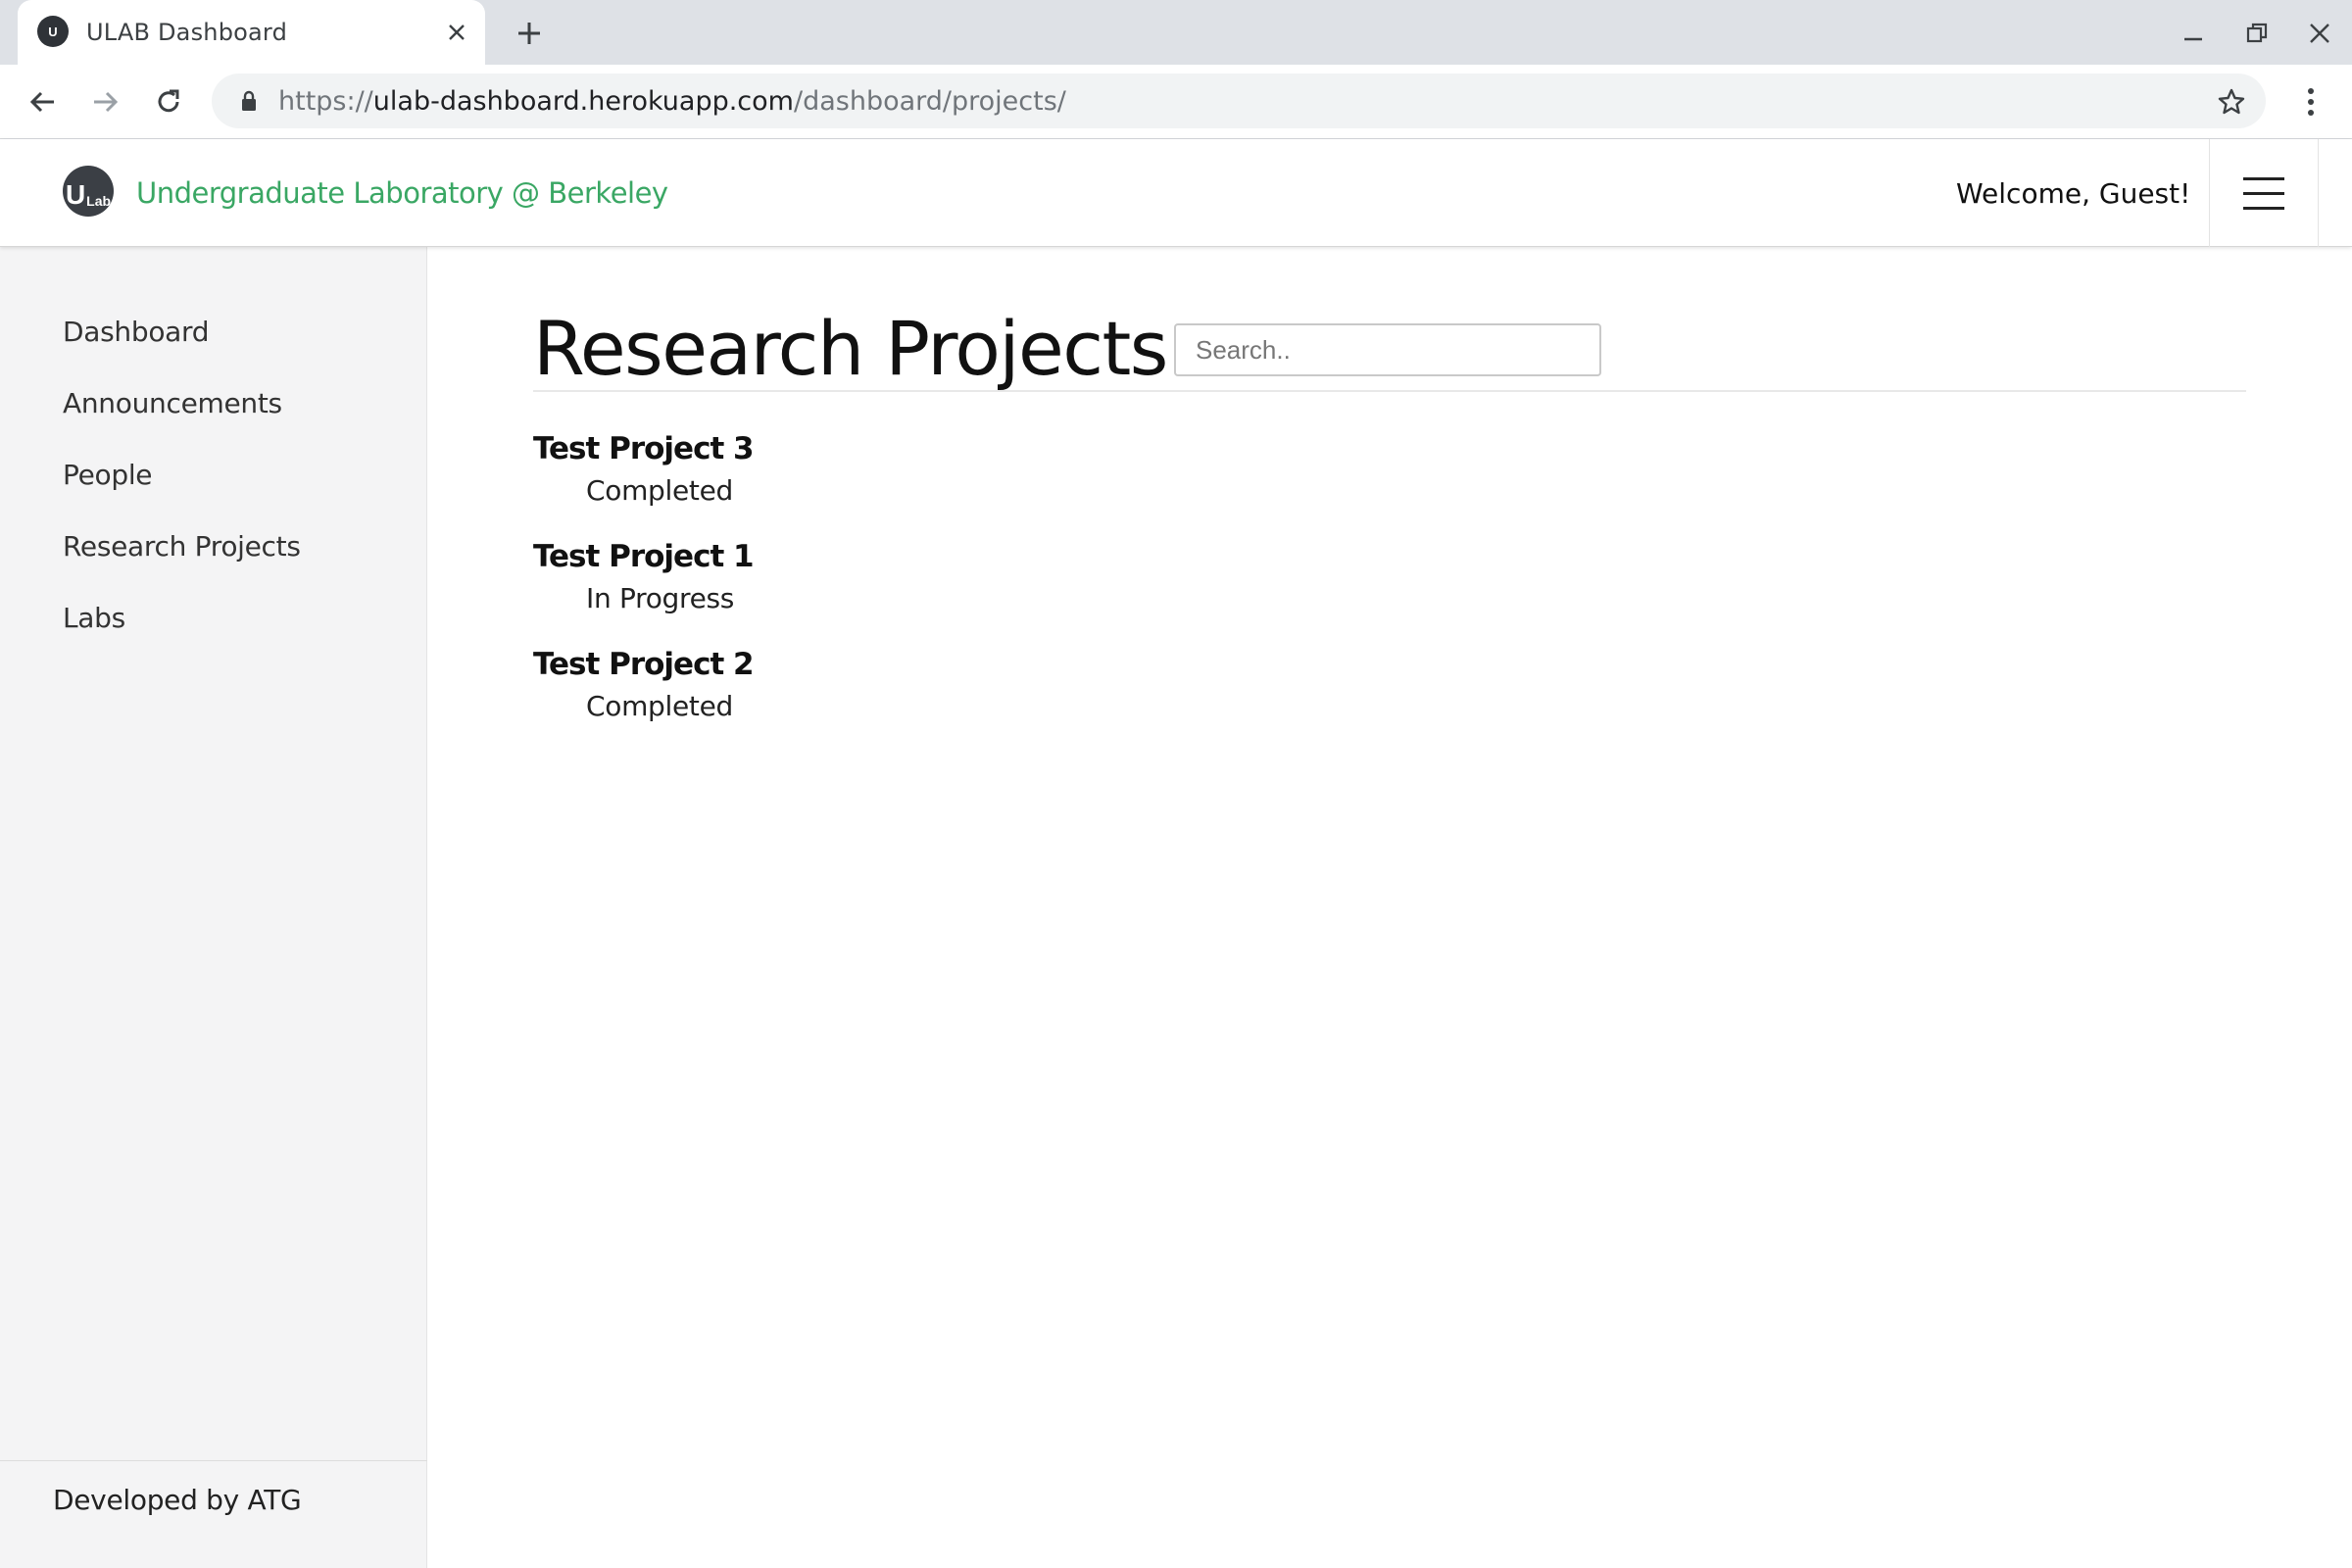 The height and width of the screenshot is (1568, 2352). I want to click on browser-tab: U ULAB Dashboard, so click(252, 32).